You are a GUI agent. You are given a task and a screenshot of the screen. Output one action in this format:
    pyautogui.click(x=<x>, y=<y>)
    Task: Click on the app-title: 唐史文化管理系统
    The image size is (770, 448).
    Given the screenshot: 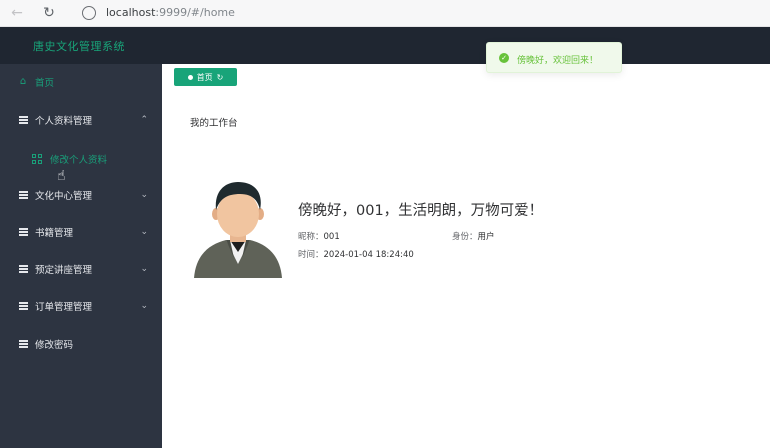 What is the action you would take?
    pyautogui.click(x=79, y=46)
    